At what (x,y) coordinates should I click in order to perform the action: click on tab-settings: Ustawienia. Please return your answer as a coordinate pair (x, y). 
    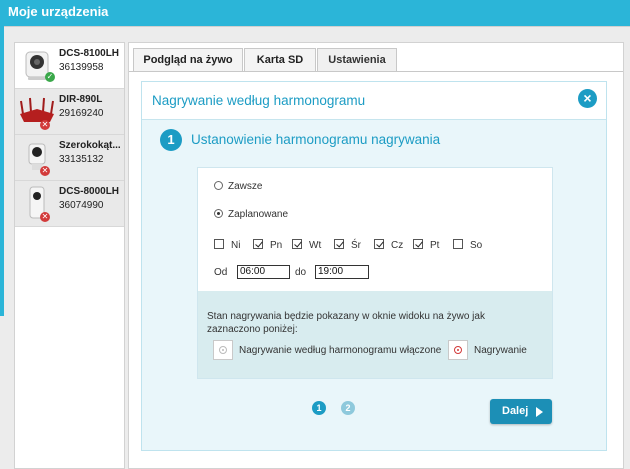
    Looking at the image, I should click on (357, 59).